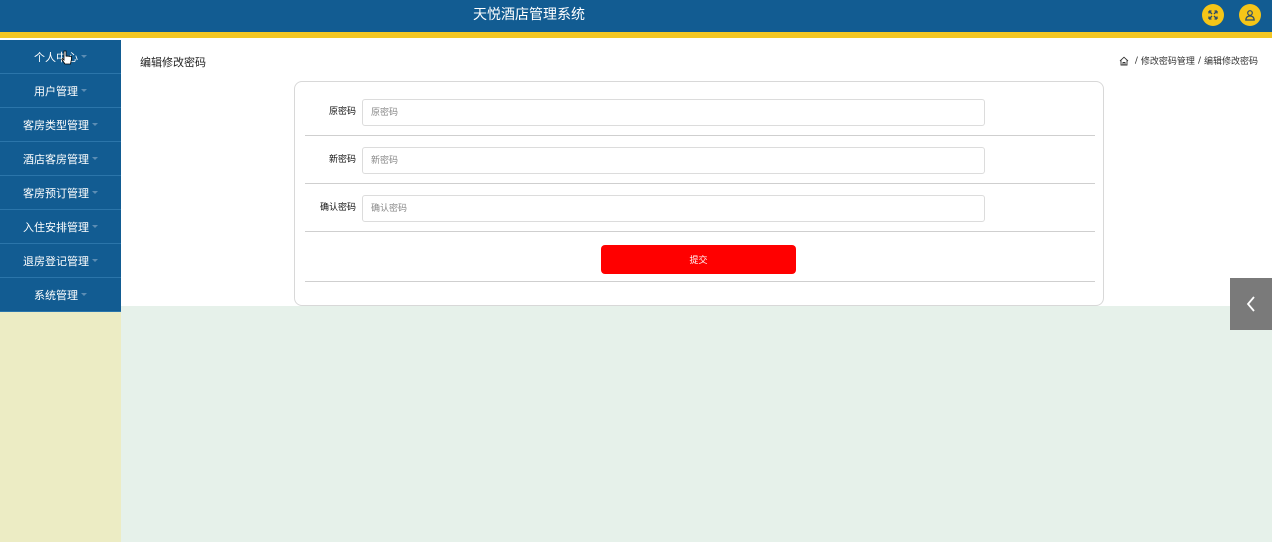 The width and height of the screenshot is (1285, 542). I want to click on chevron-left-icon, so click(1250, 304).